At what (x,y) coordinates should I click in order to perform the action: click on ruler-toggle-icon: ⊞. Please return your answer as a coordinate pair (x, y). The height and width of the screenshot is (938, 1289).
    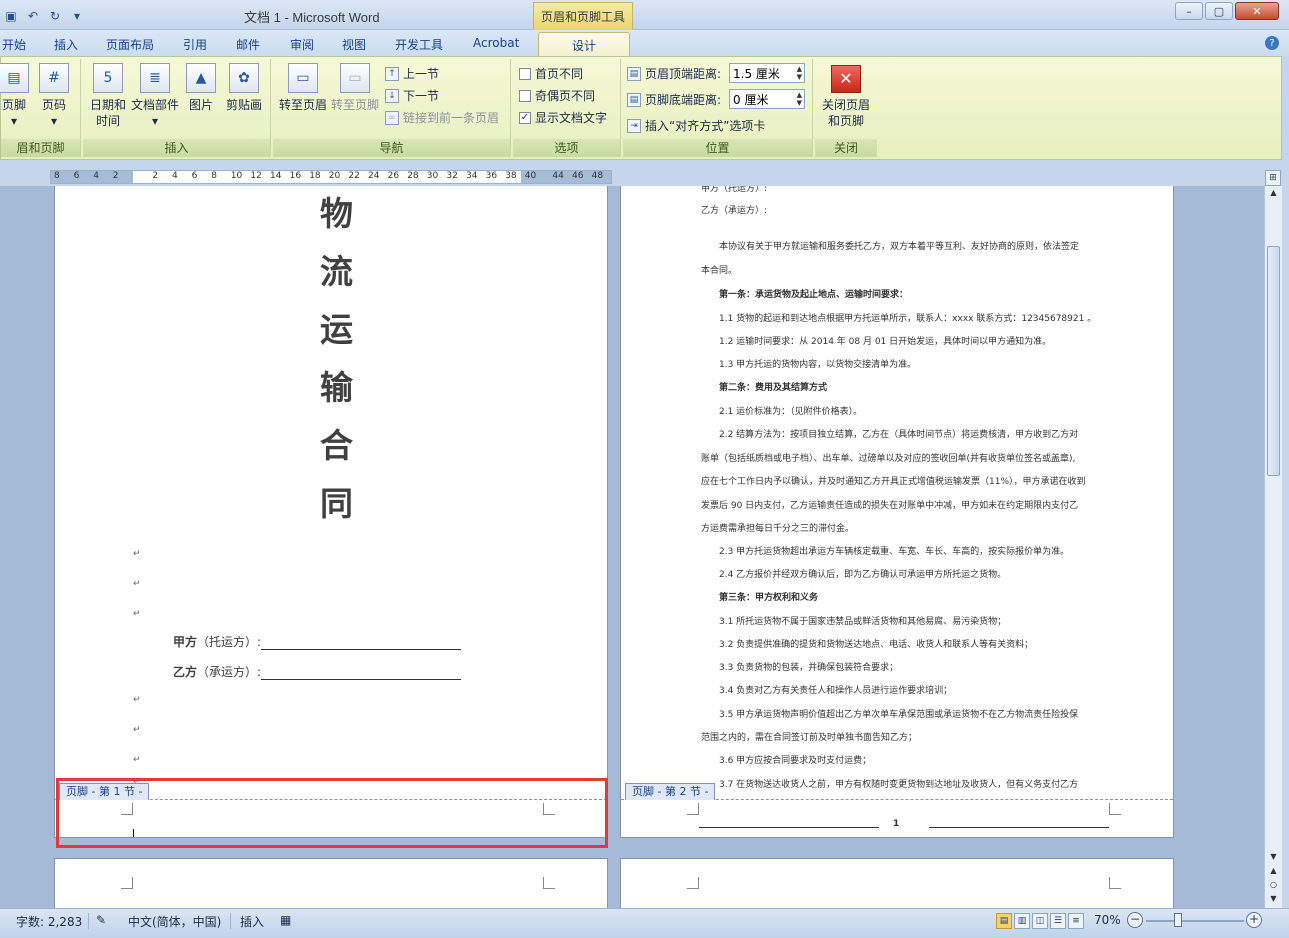
    Looking at the image, I should click on (1273, 178).